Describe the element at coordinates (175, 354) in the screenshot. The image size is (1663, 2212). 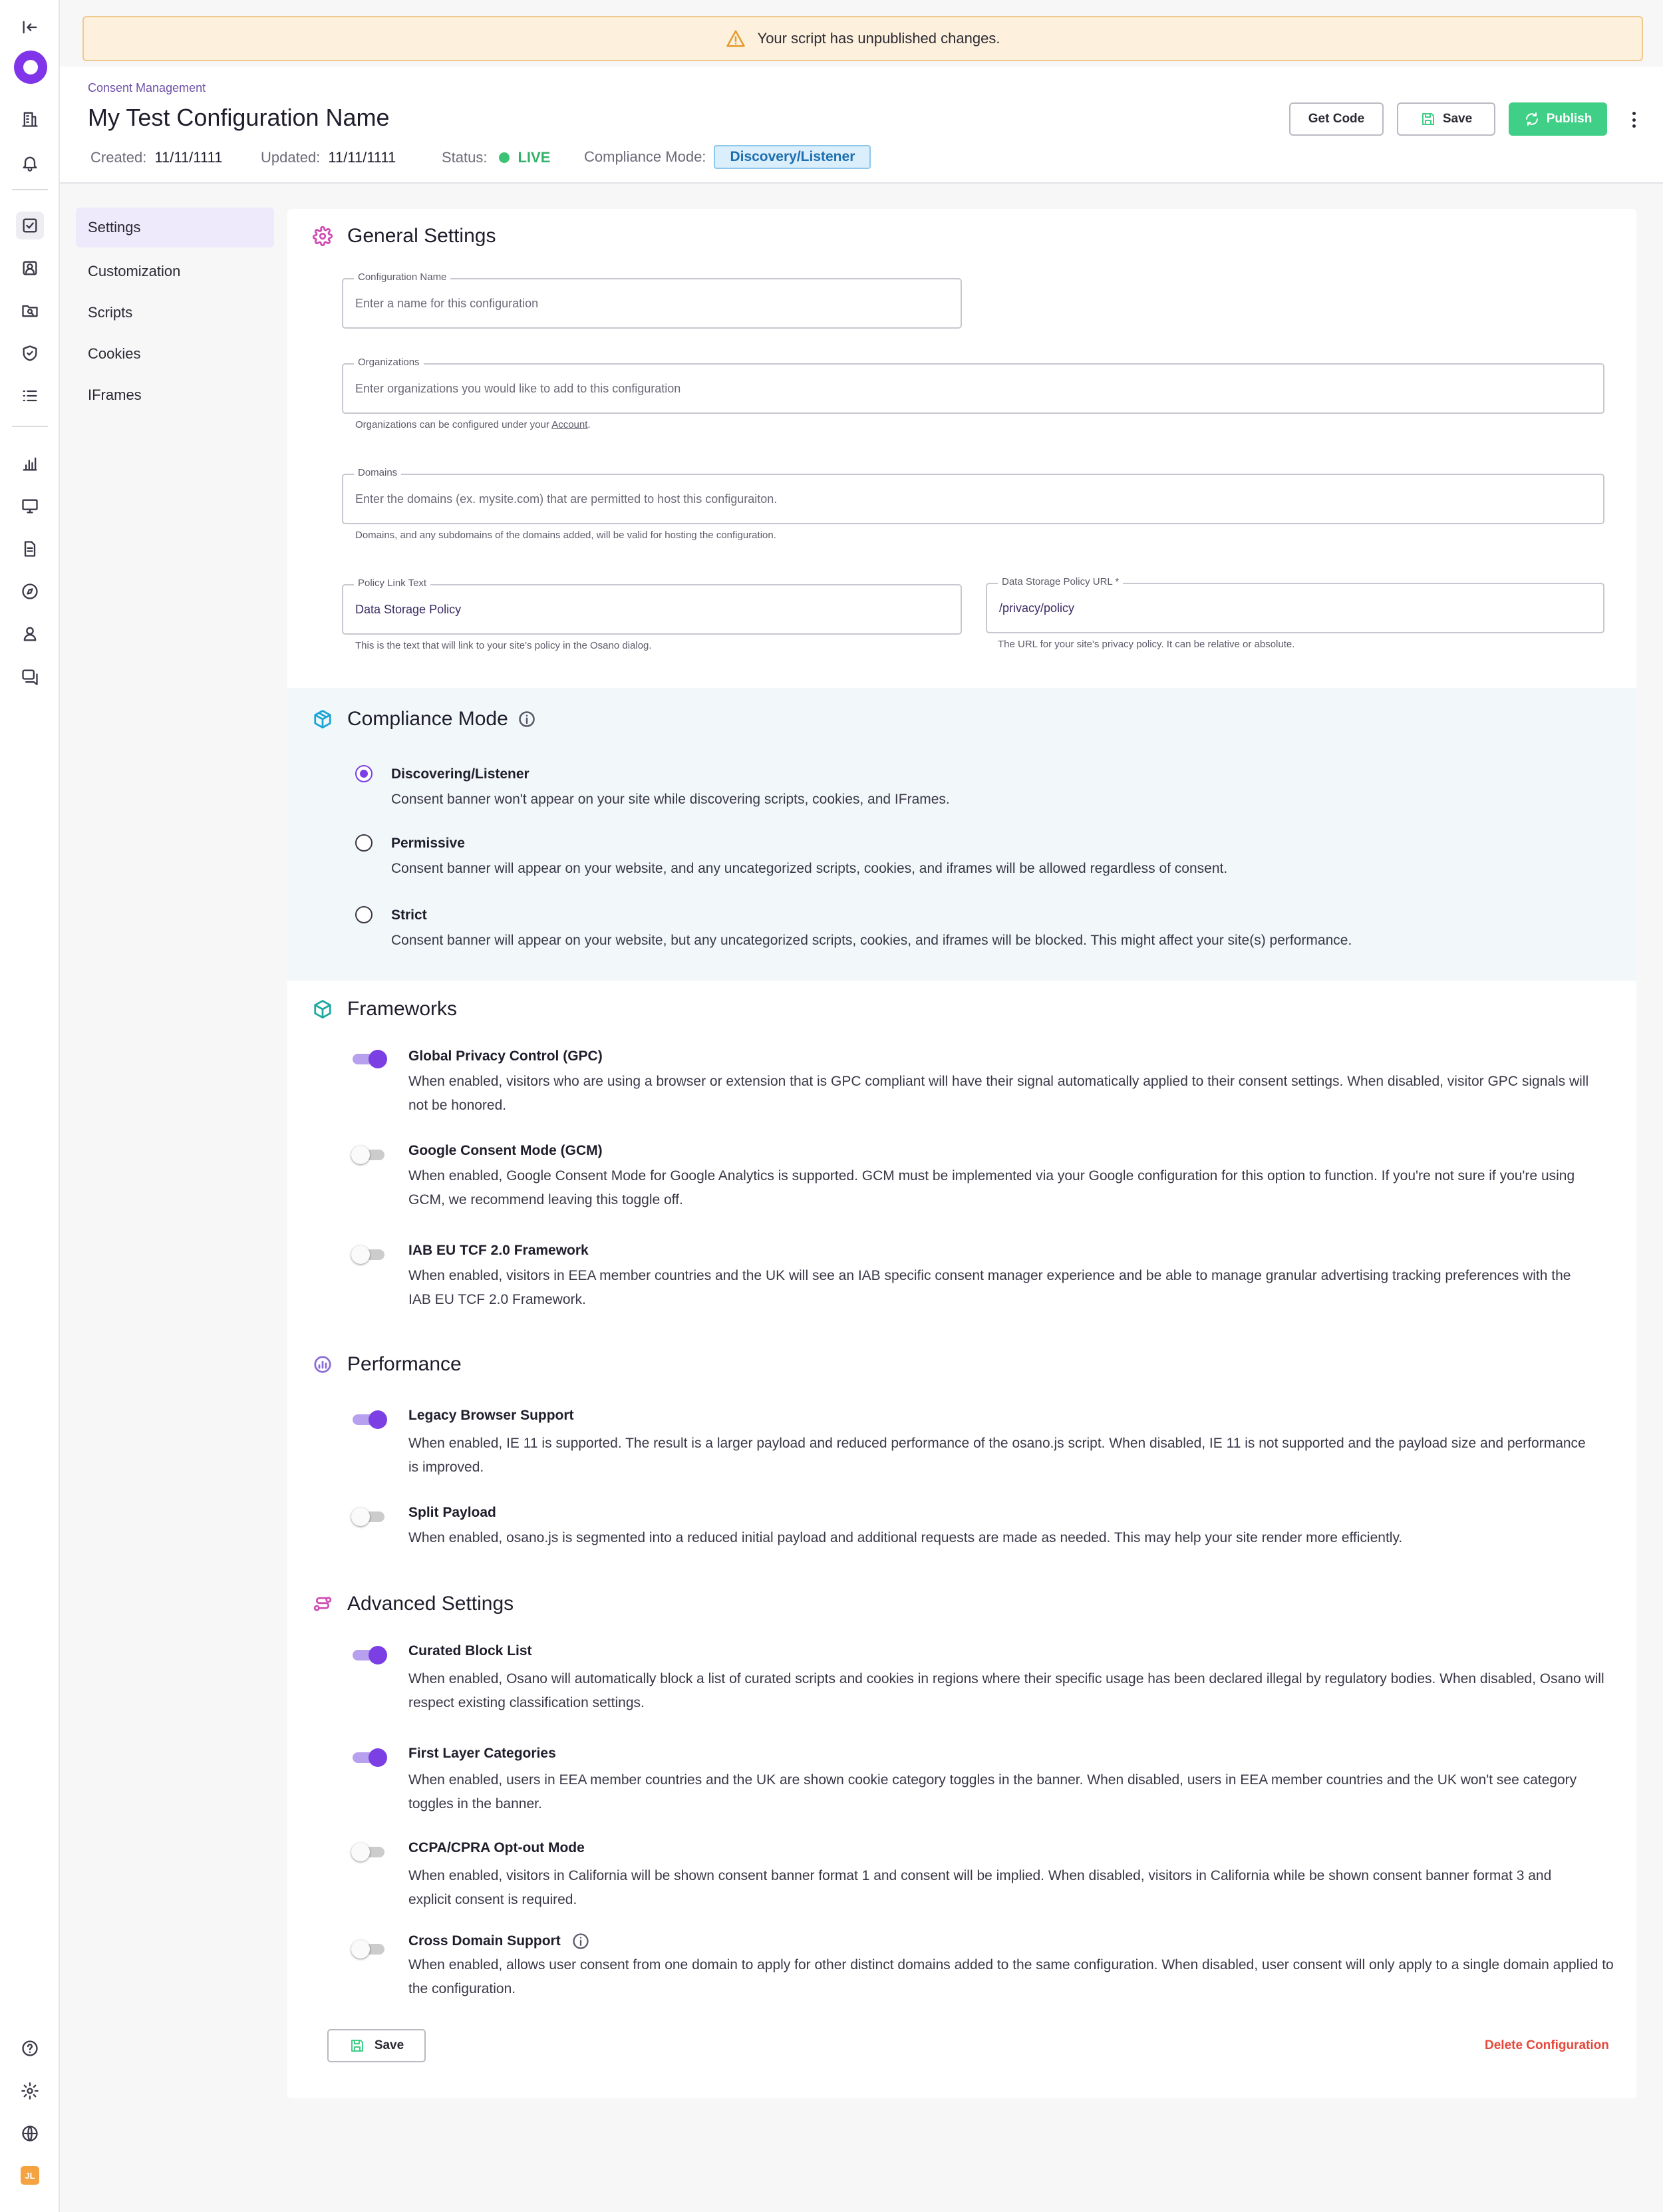
I see `nav-item-cookies: Cookies` at that location.